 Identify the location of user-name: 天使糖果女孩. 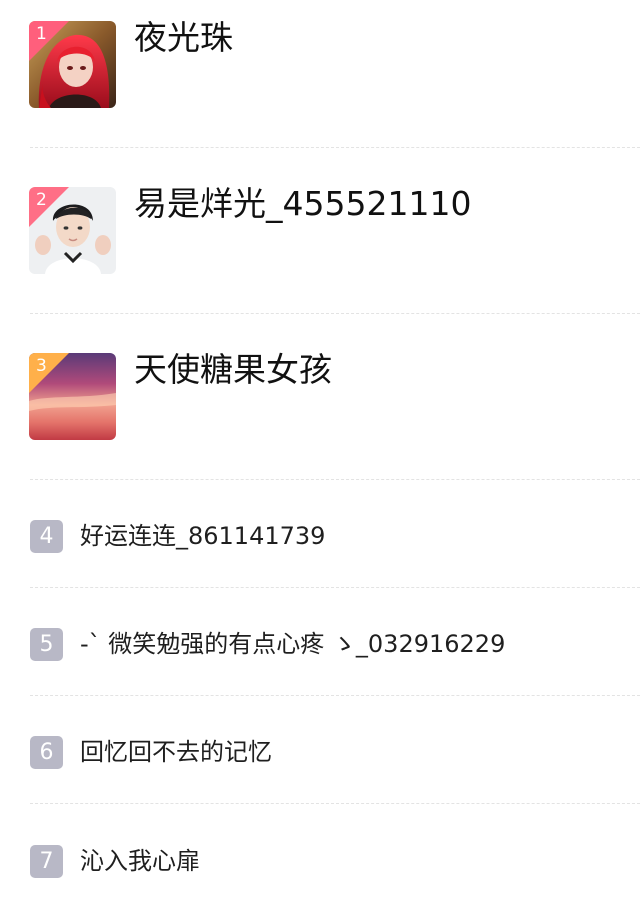
(233, 369).